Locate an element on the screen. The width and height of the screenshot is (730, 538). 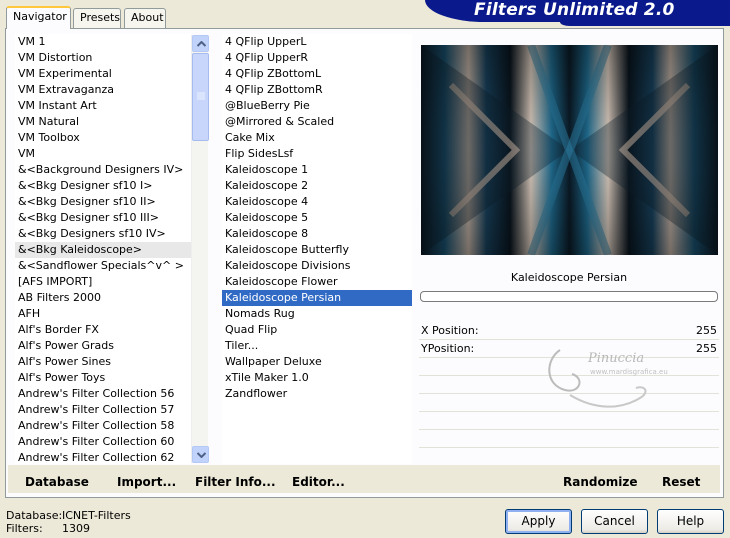
scroll-thumb is located at coordinates (200, 97).